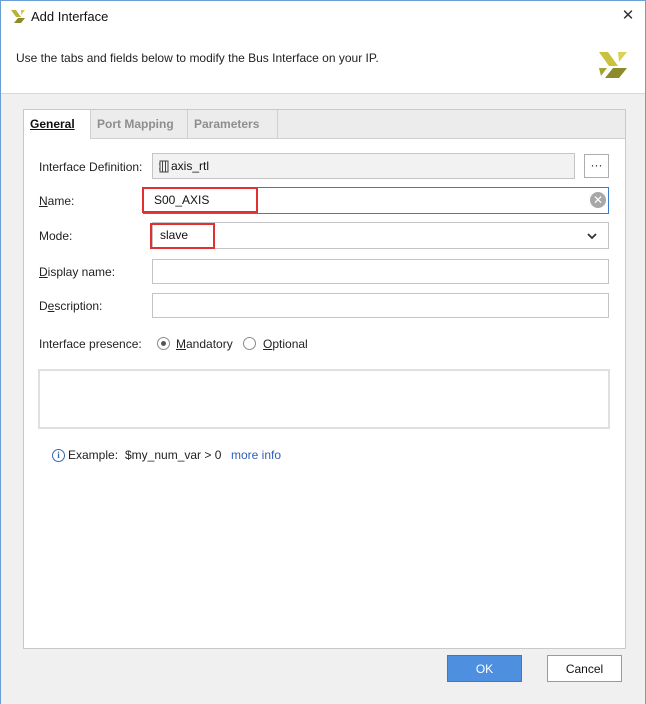 The width and height of the screenshot is (646, 704). I want to click on cancel-button: Cancel, so click(584, 668).